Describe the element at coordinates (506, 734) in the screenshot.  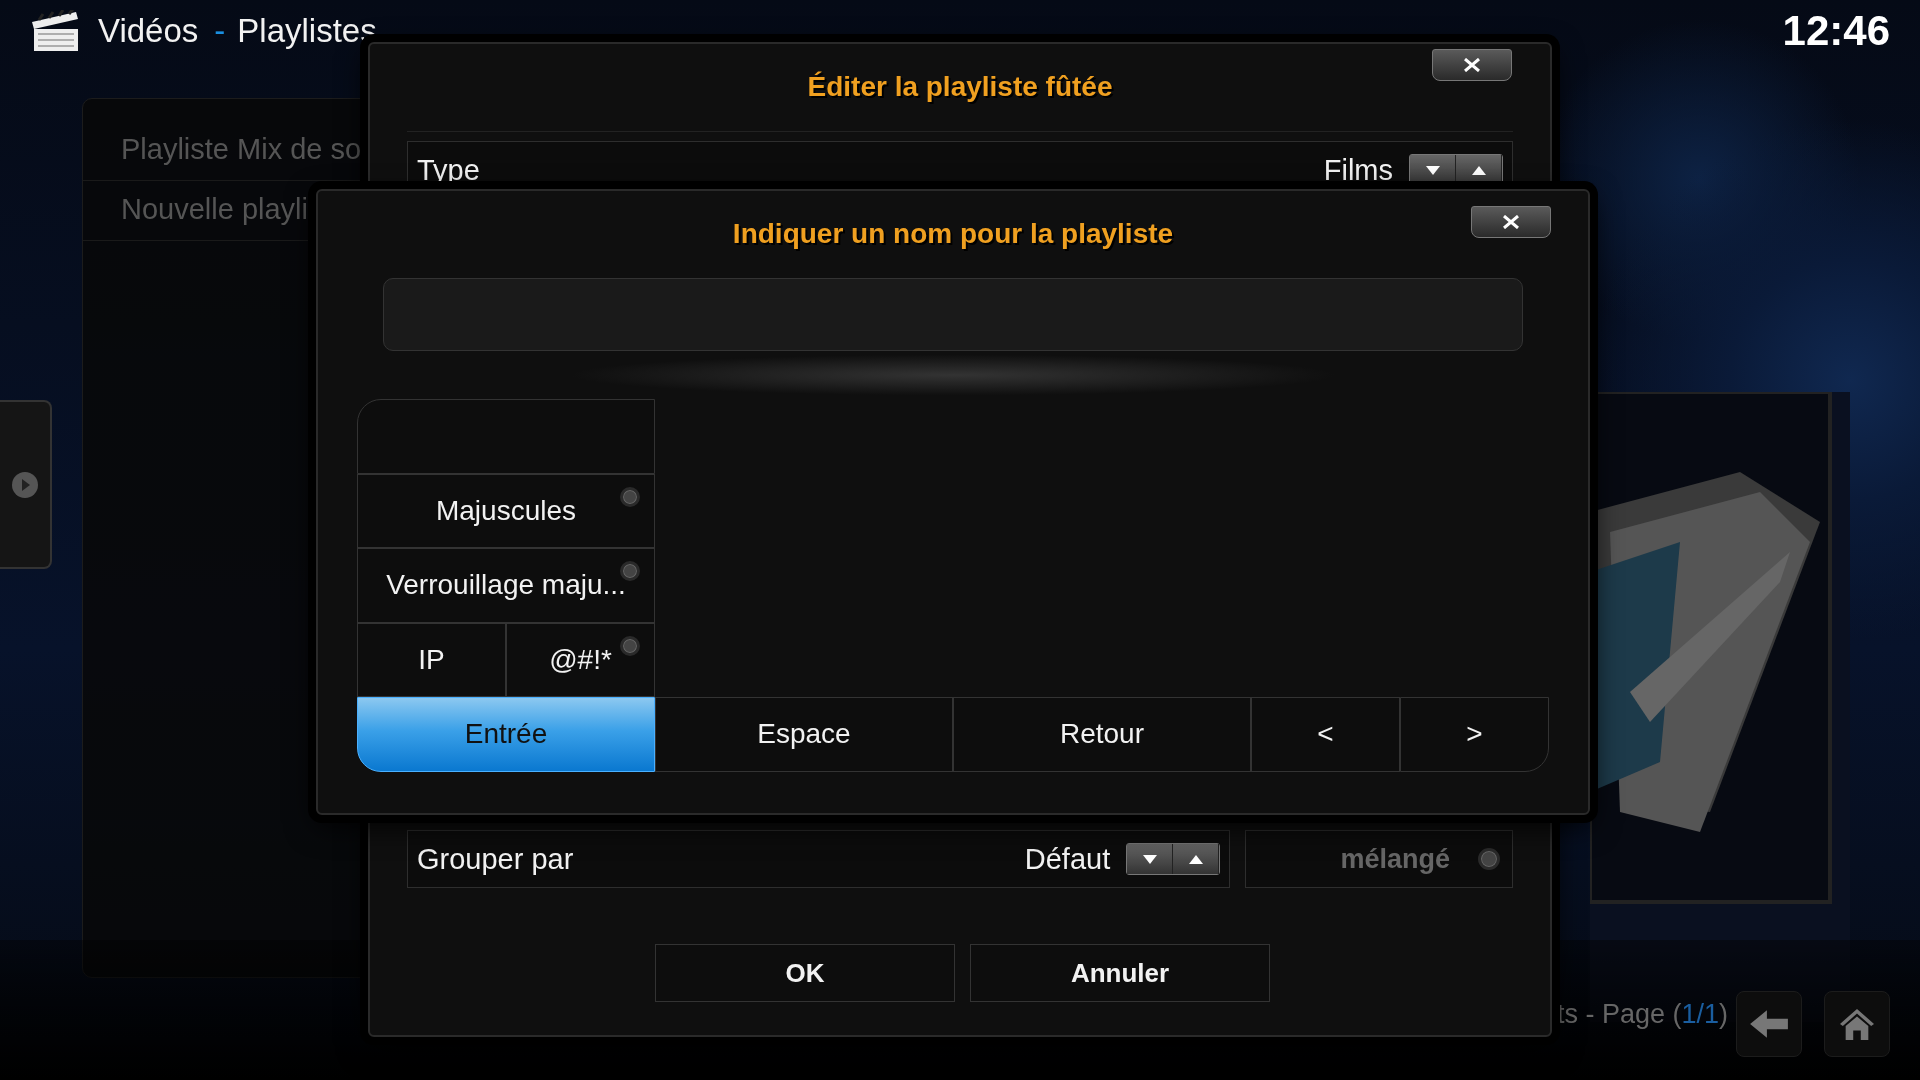
I see `key-button: Entrée` at that location.